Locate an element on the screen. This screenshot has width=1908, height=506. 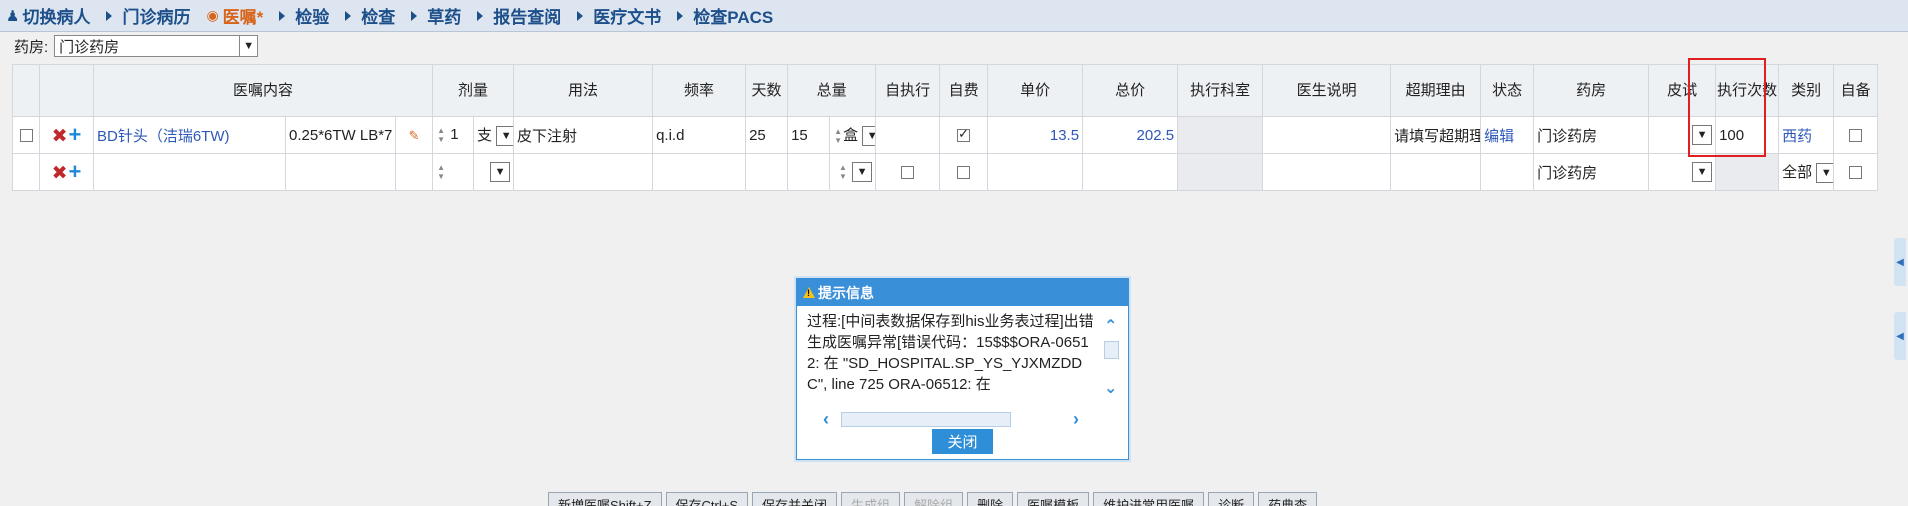
pharmacopoeia-button: 药典查 is located at coordinates (1288, 499).